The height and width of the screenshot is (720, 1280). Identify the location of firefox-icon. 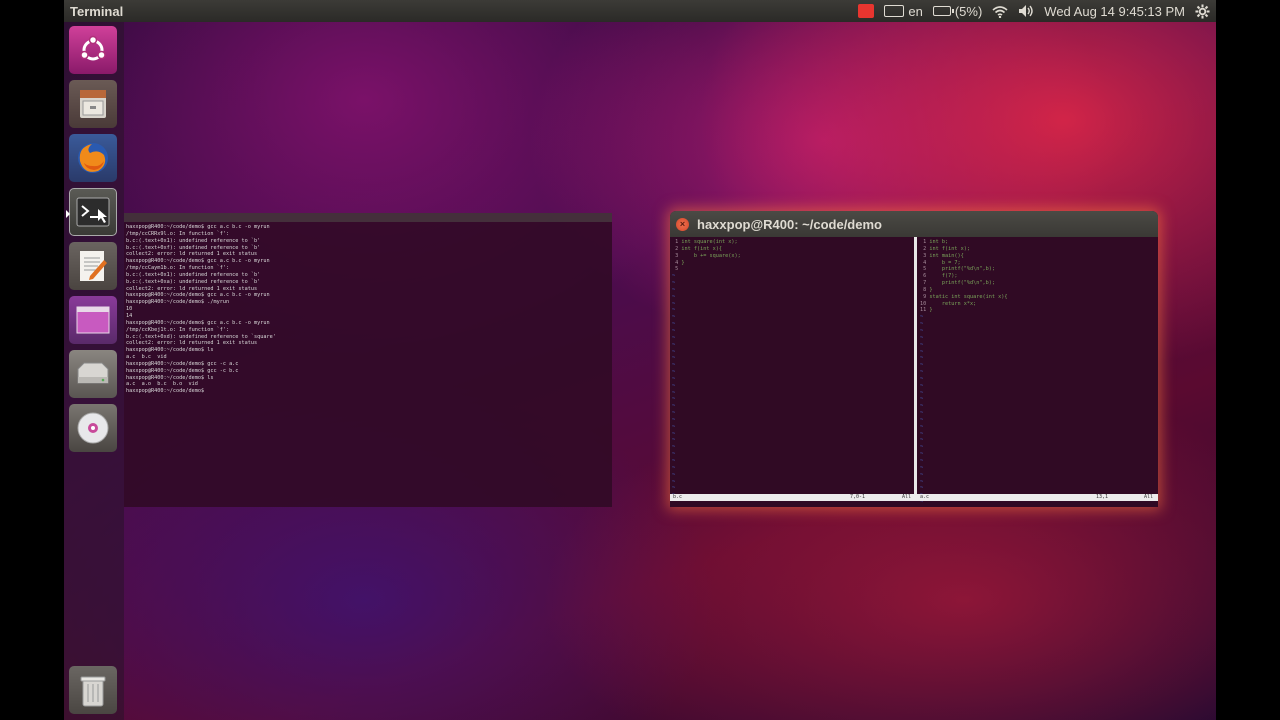
(93, 158).